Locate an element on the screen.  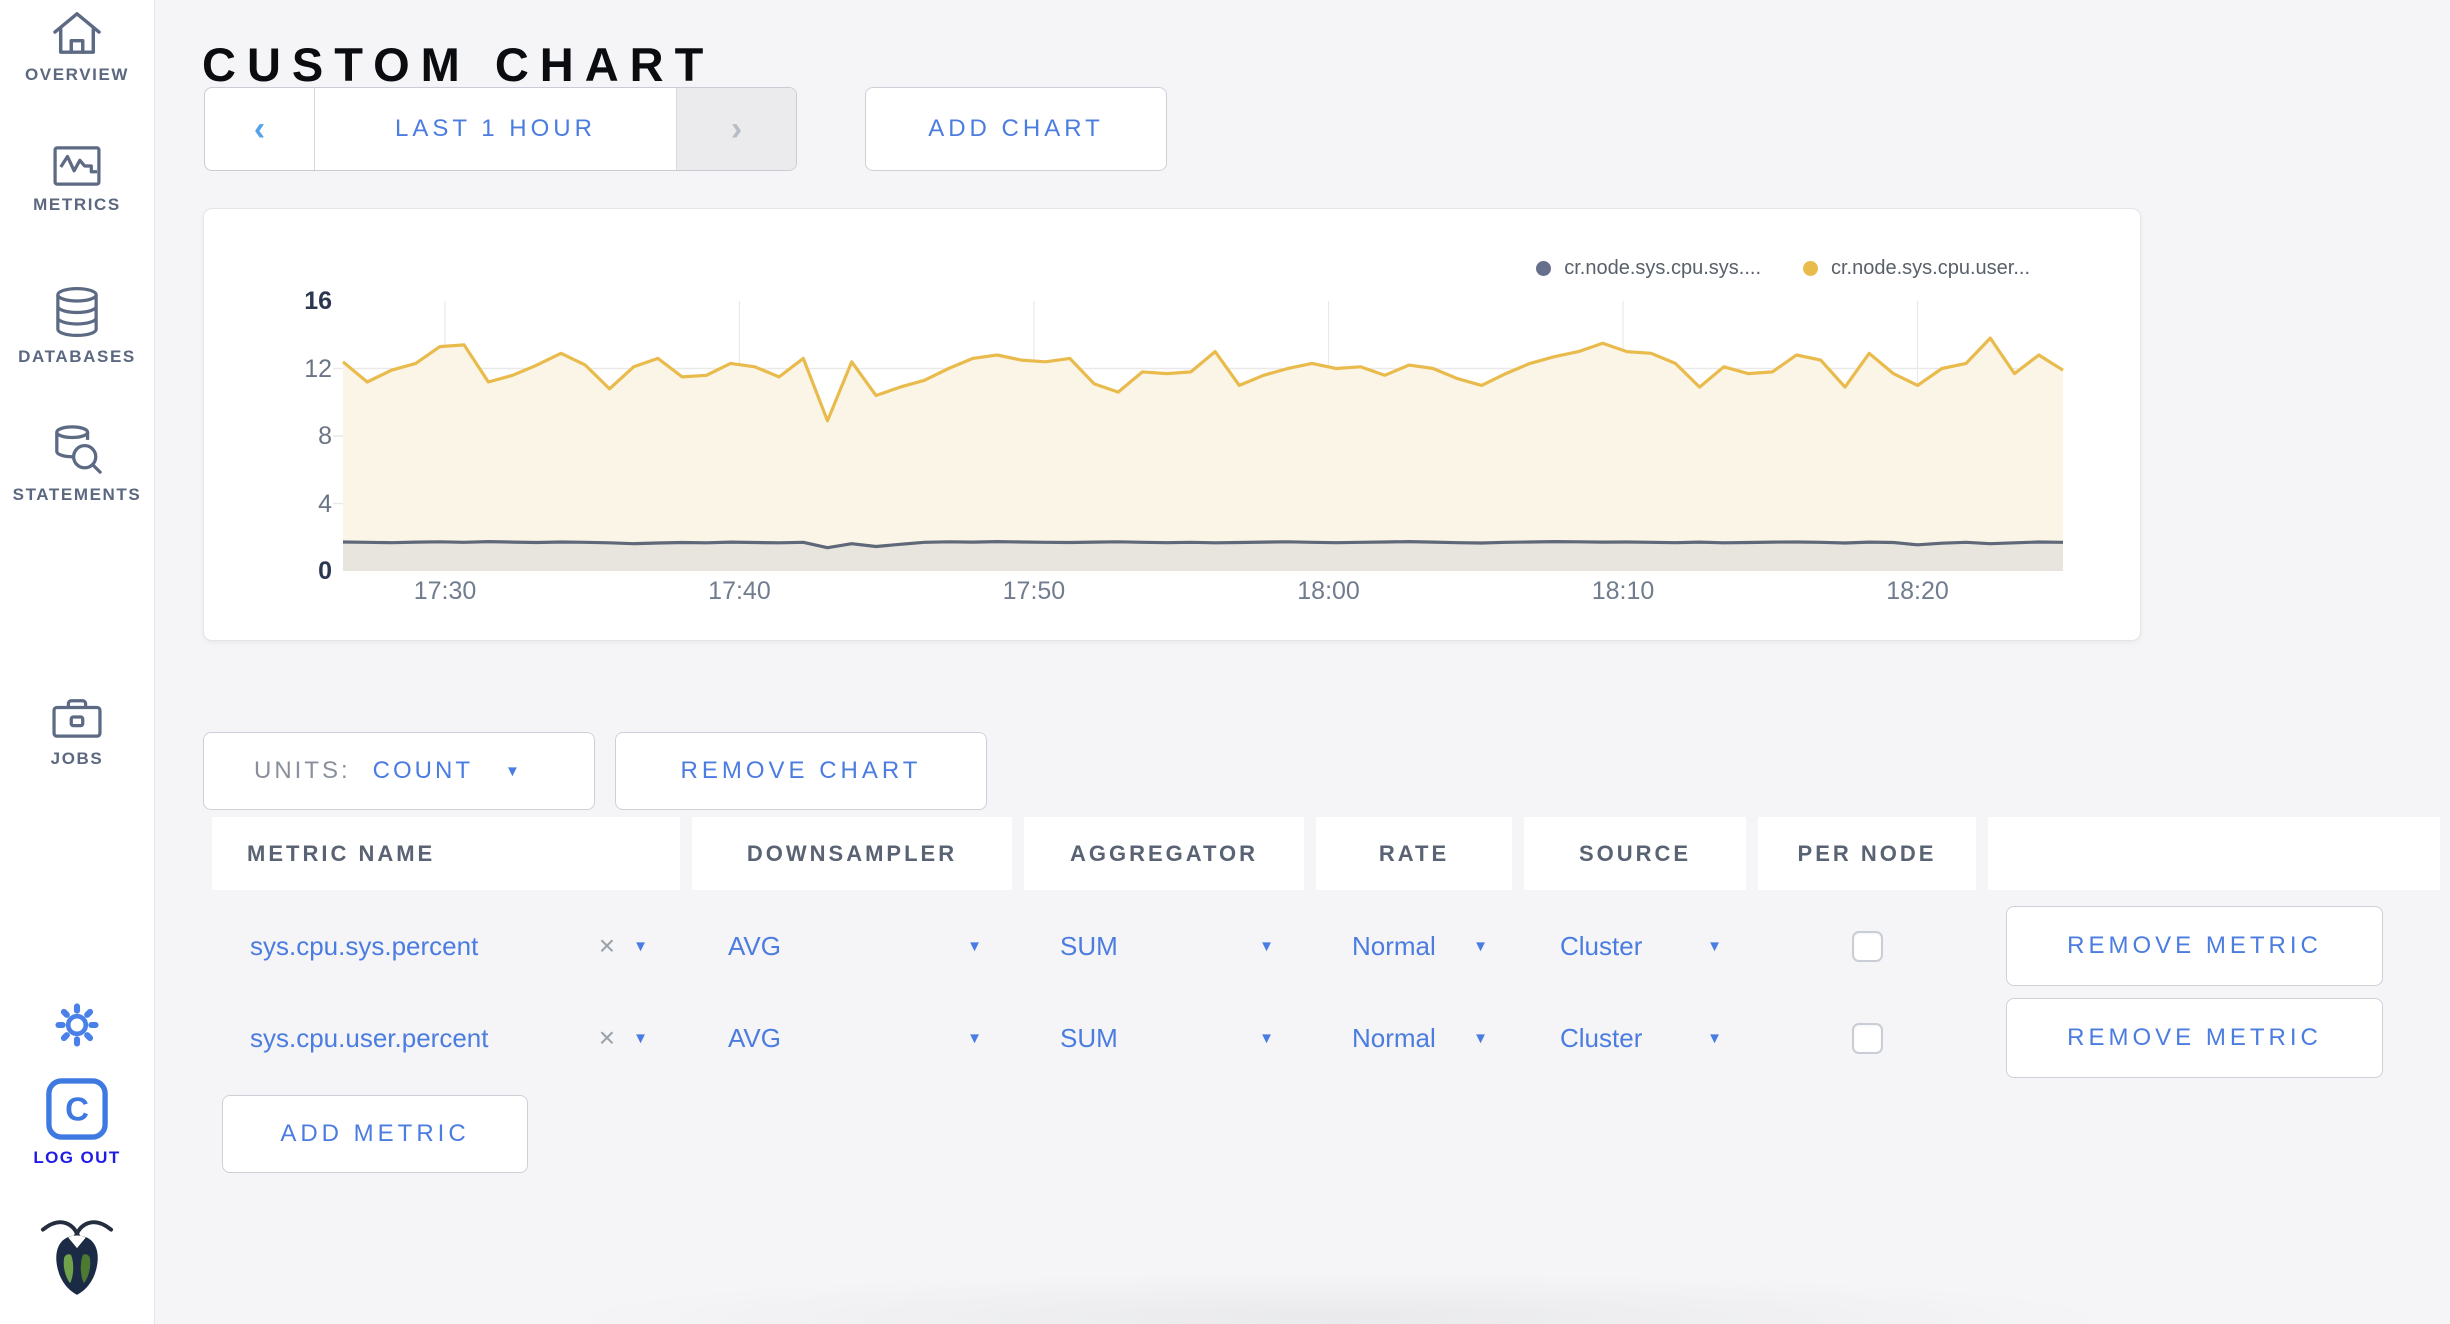
x-axis-label: 18:20 is located at coordinates (1917, 591).